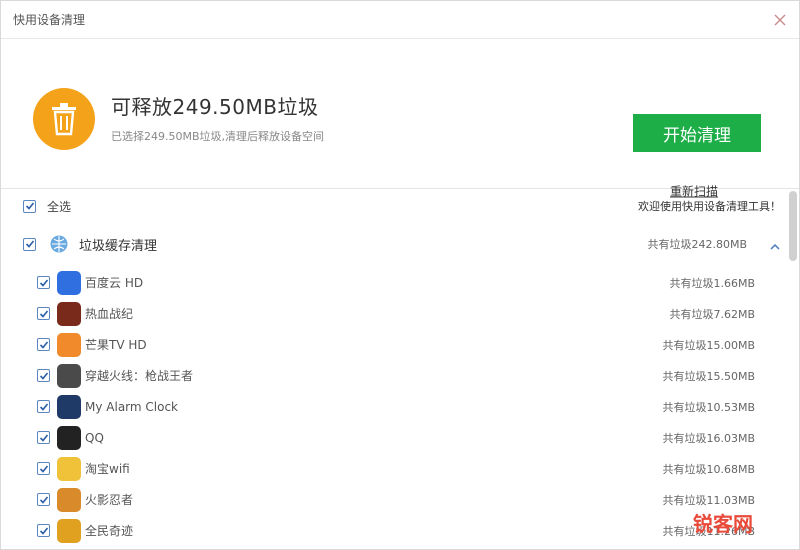 The width and height of the screenshot is (800, 550). What do you see at coordinates (215, 107) in the screenshot?
I see `summary-title: 可释放249.50MB垃圾` at bounding box center [215, 107].